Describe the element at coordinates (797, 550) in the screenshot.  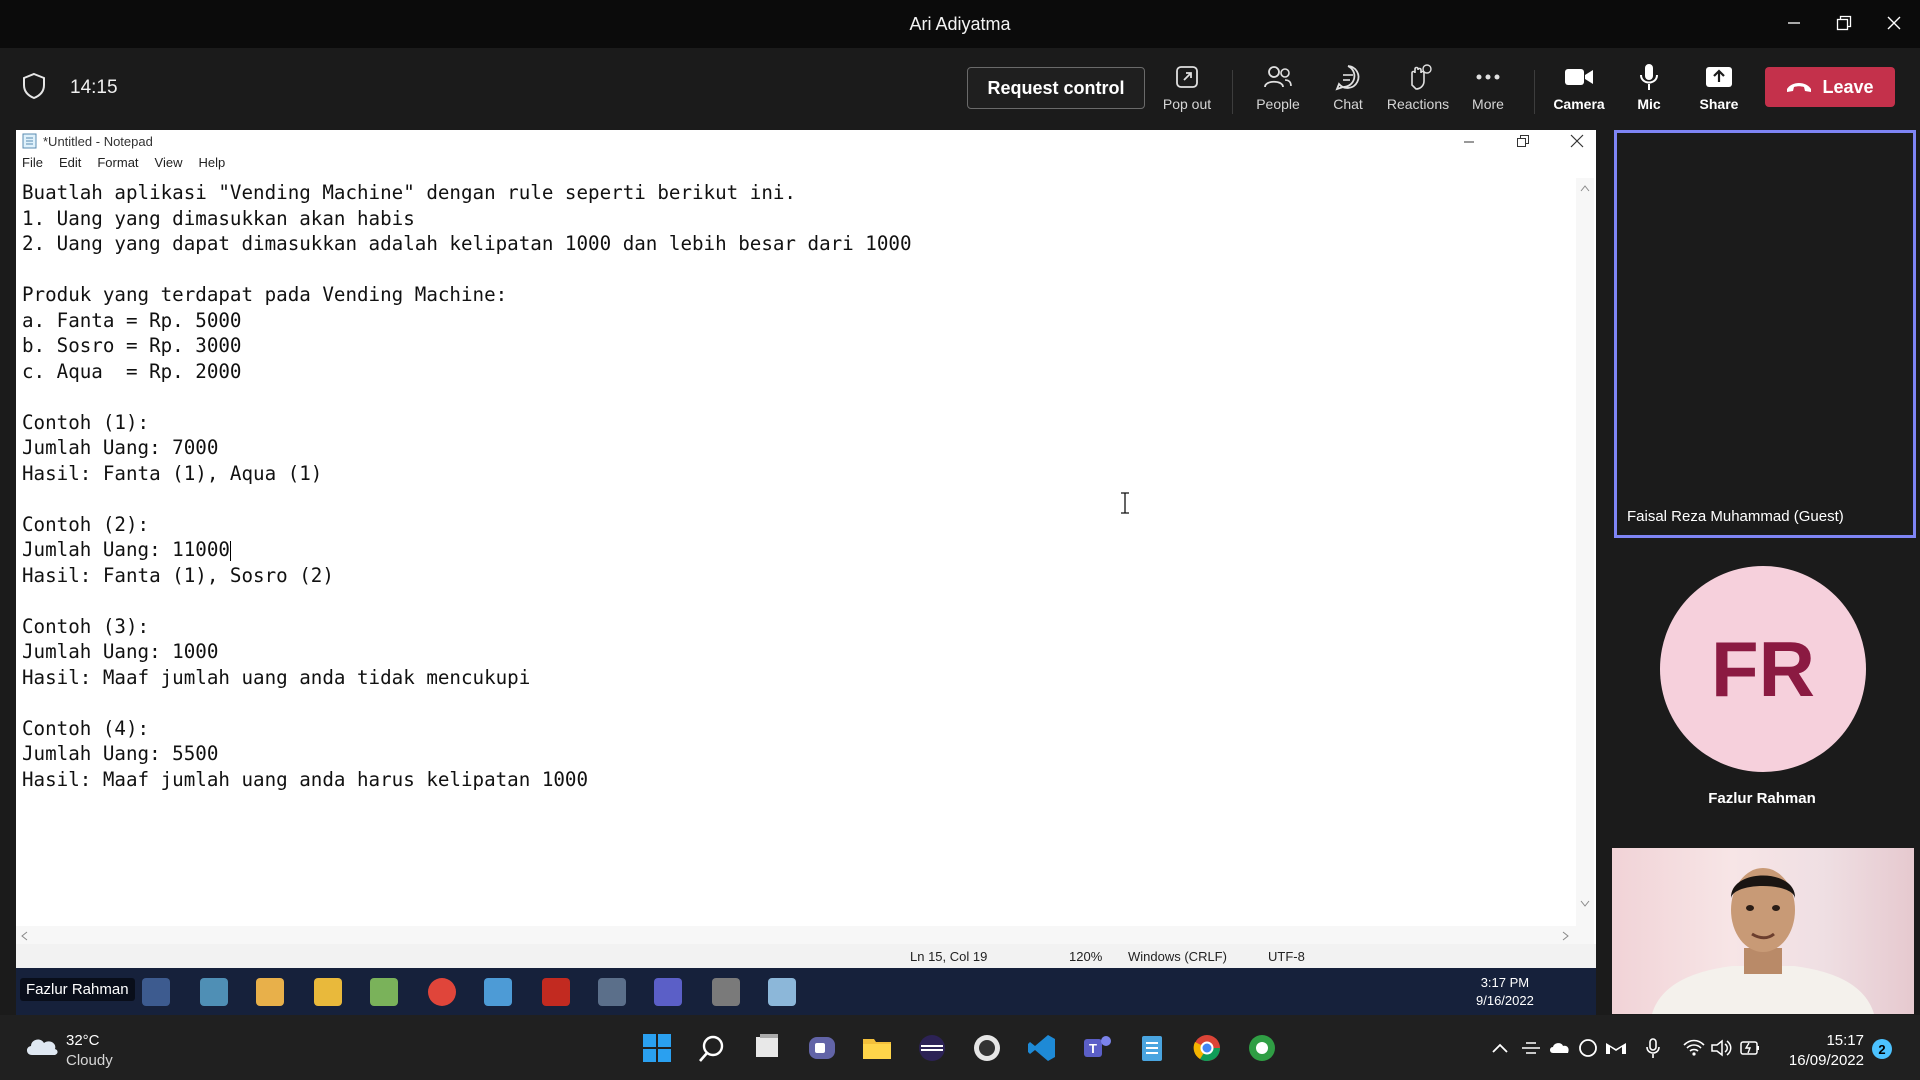
I see `text-line-active: Jumlah Uang: 11000` at that location.